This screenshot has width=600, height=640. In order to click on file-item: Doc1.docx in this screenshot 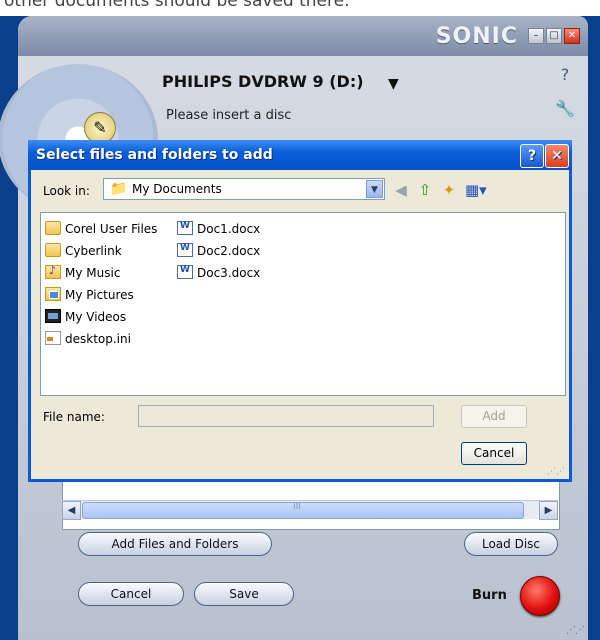, I will do `click(218, 228)`.